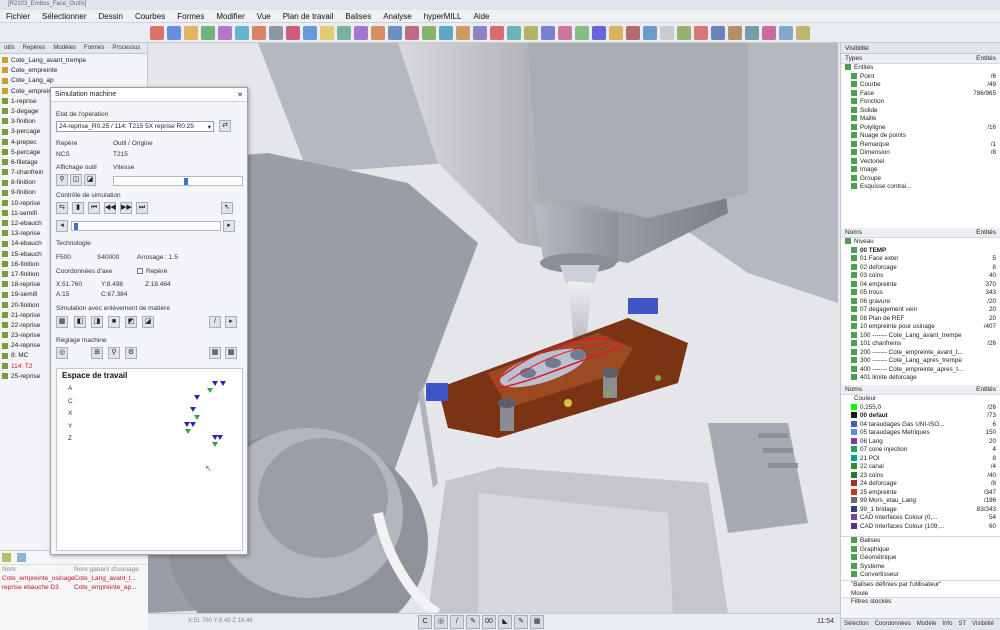  What do you see at coordinates (920, 285) in the screenshot?
I see `tree-row: 04 empreinte 370` at bounding box center [920, 285].